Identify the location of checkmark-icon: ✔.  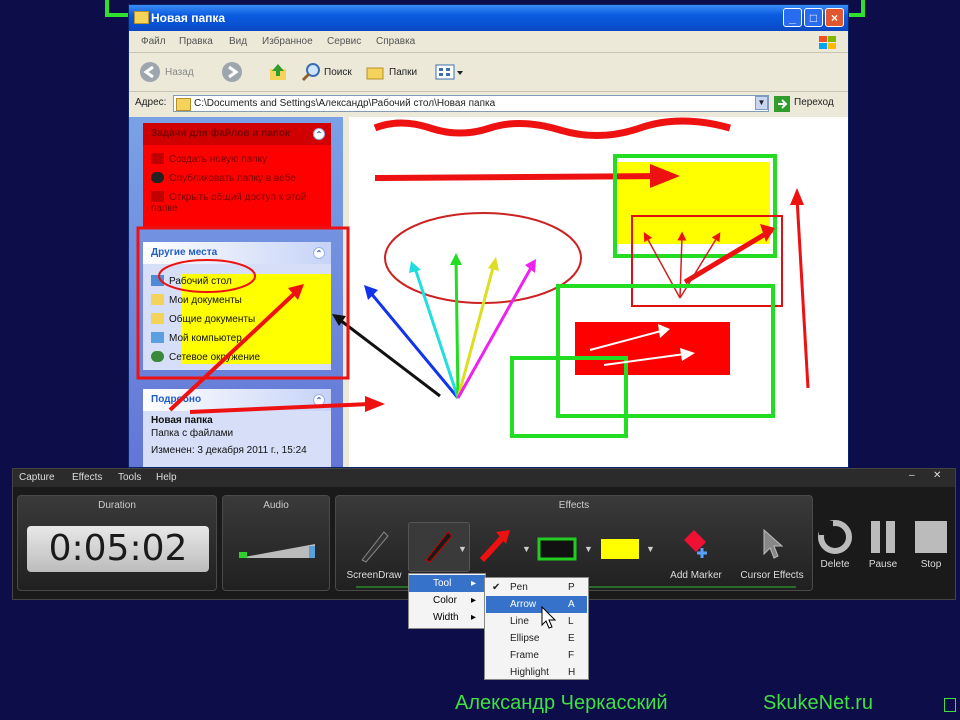
(496, 587).